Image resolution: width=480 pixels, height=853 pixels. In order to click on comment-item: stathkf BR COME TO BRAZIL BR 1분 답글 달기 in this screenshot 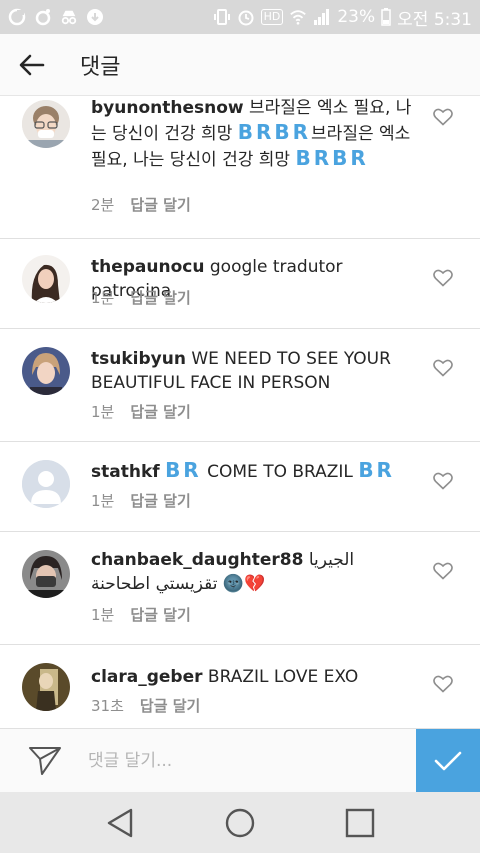, I will do `click(240, 487)`.